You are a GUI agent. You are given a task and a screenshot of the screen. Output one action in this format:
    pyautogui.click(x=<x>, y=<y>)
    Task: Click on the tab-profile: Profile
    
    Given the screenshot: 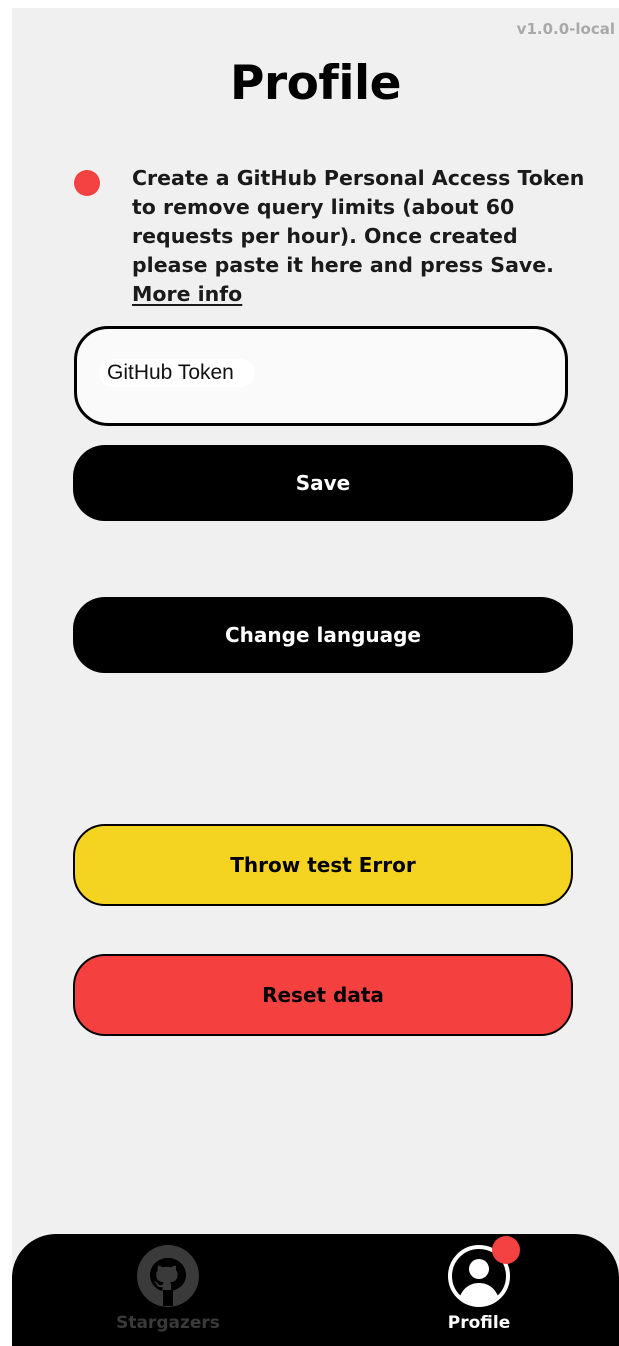 What is the action you would take?
    pyautogui.click(x=479, y=1290)
    